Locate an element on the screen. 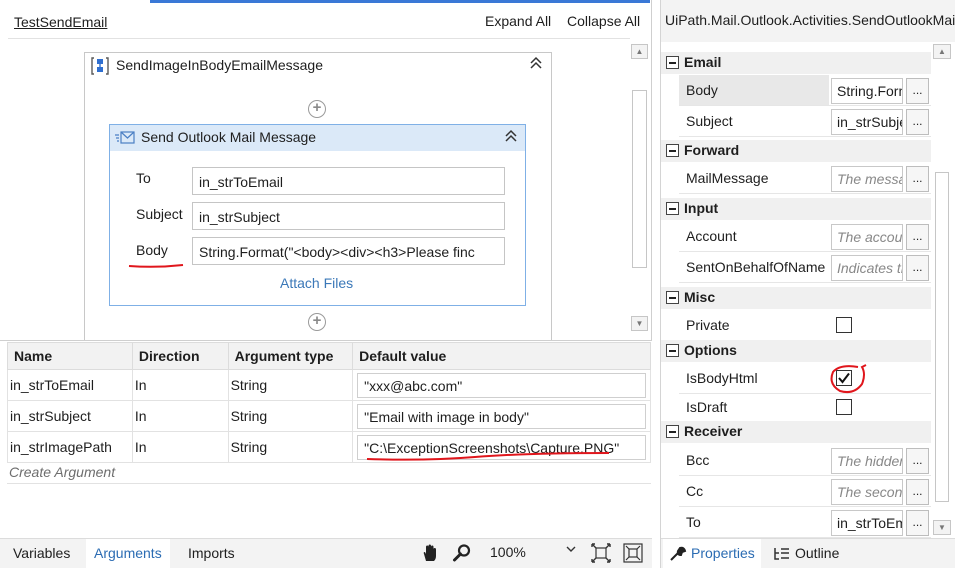  property-sentonbehalfofname-input: Indicates the name is located at coordinates (867, 268).